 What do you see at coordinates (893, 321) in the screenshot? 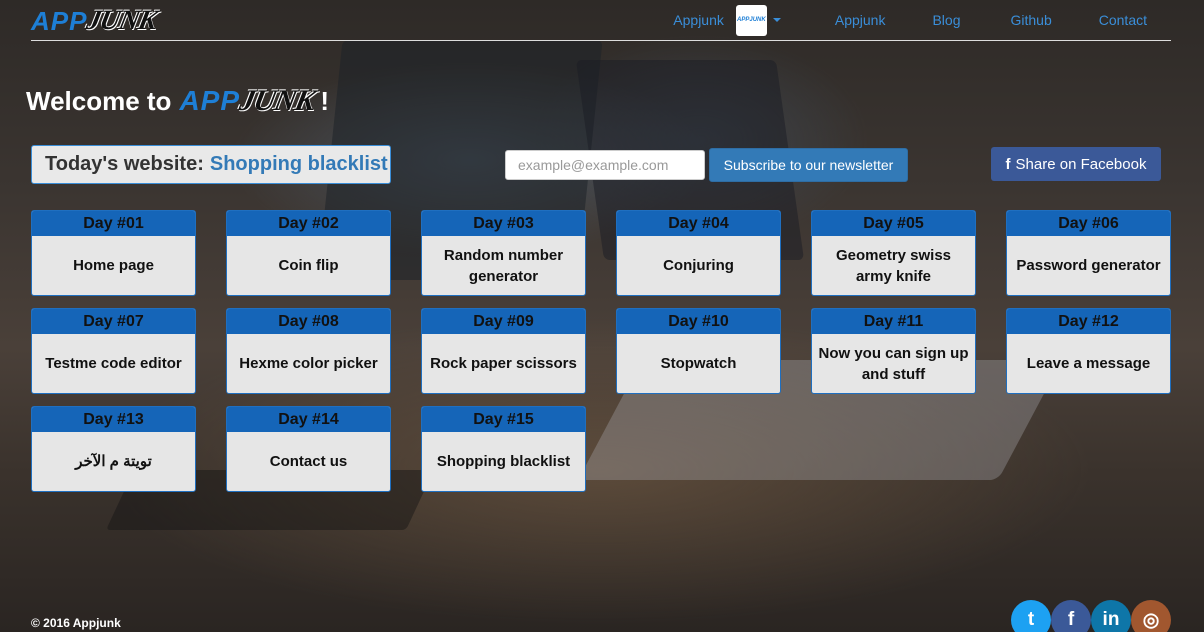
I see `day-number: Day #11` at bounding box center [893, 321].